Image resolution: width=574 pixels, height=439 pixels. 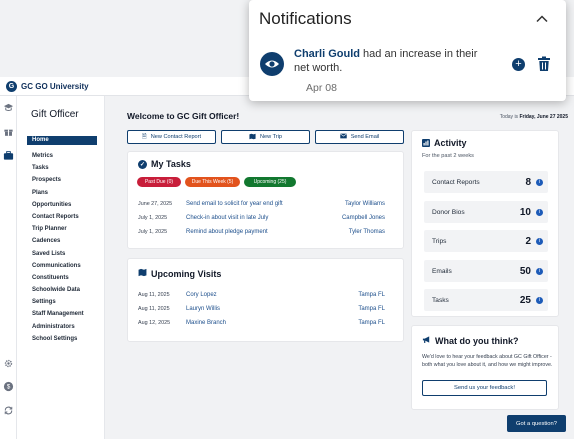 I want to click on activity-subtitle: For the past 2 weeks, so click(x=448, y=156).